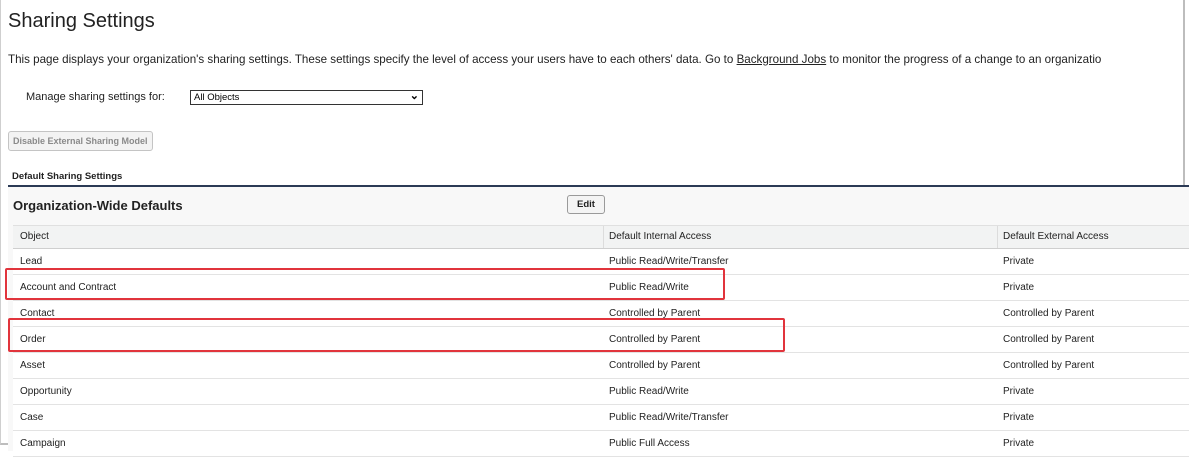 Image resolution: width=1189 pixels, height=457 pixels. What do you see at coordinates (1056, 237) in the screenshot?
I see `header-external-access: Default External Access` at bounding box center [1056, 237].